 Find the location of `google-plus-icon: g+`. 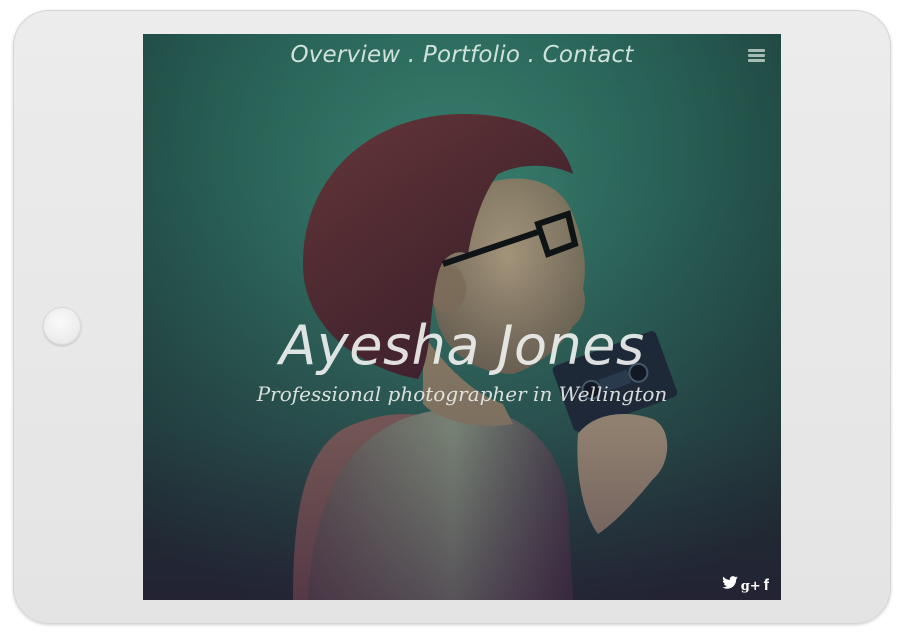

google-plus-icon: g+ is located at coordinates (751, 587).